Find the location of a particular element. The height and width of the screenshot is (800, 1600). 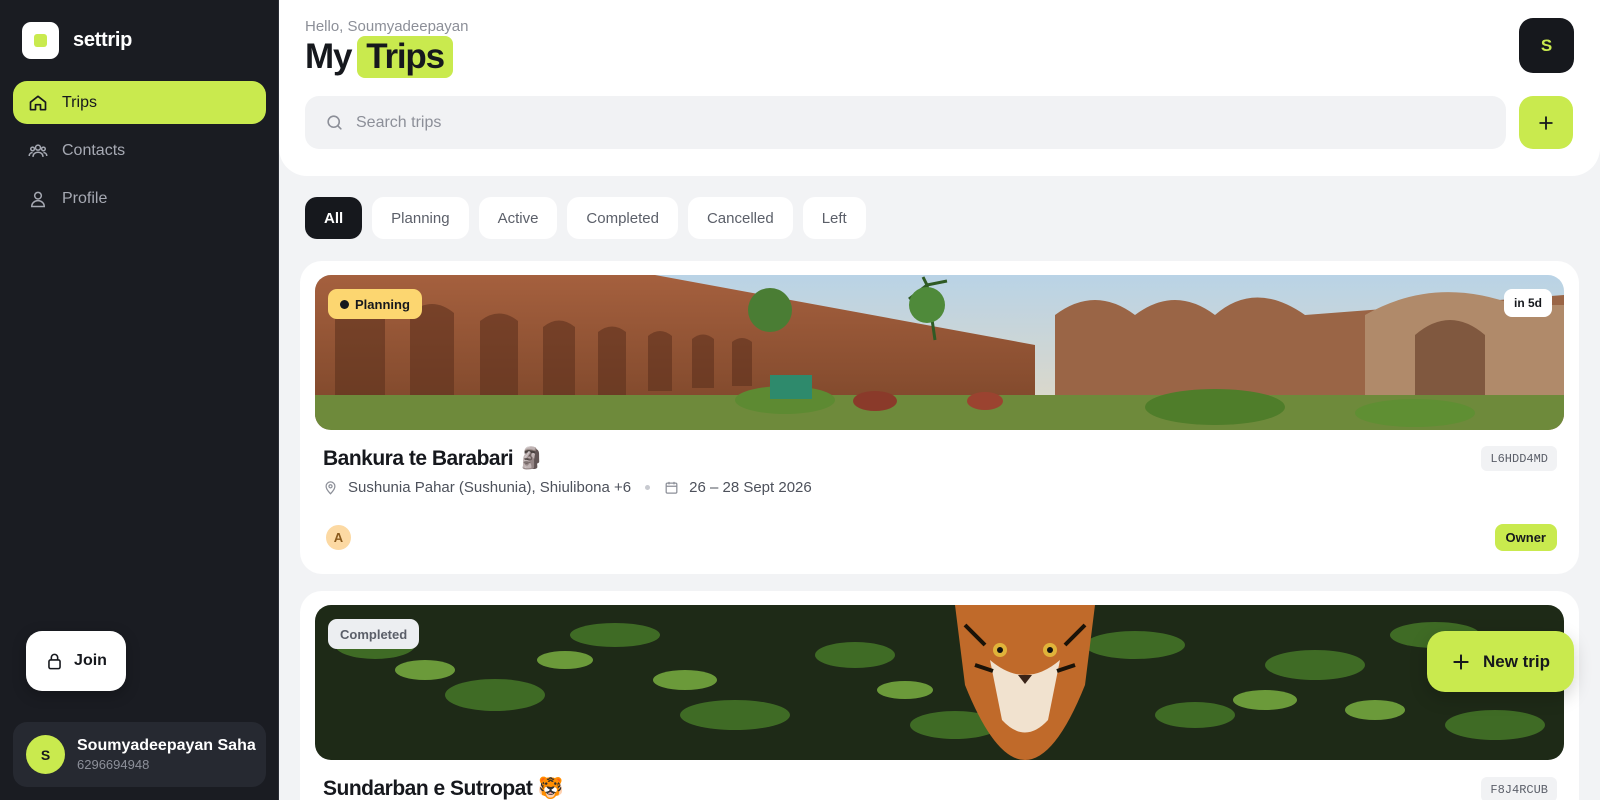

filter-chip-completed: Completed is located at coordinates (622, 218).